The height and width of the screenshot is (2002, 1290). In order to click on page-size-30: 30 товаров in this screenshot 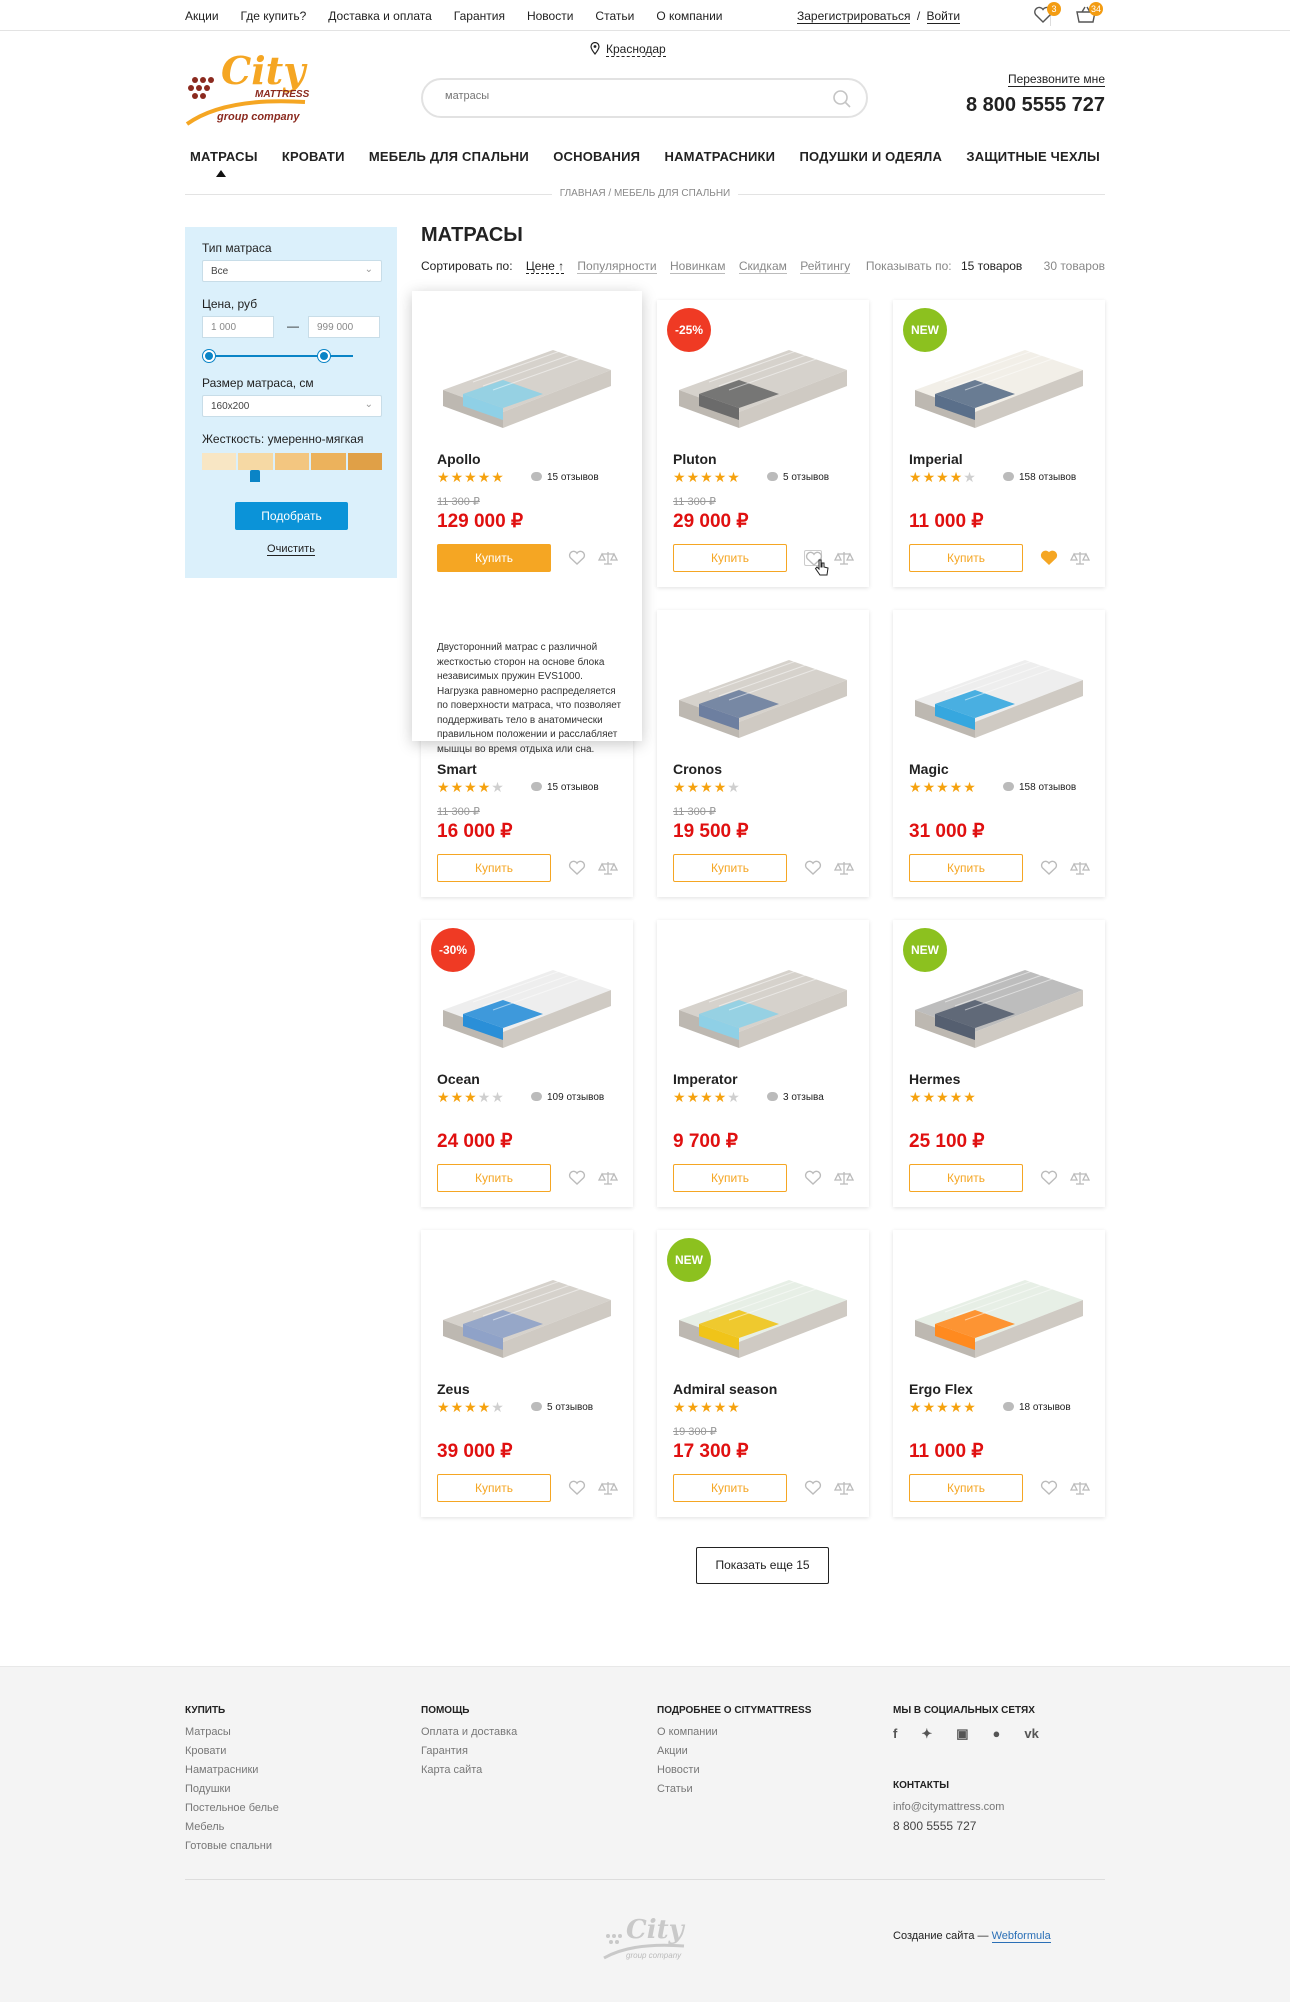, I will do `click(1074, 266)`.